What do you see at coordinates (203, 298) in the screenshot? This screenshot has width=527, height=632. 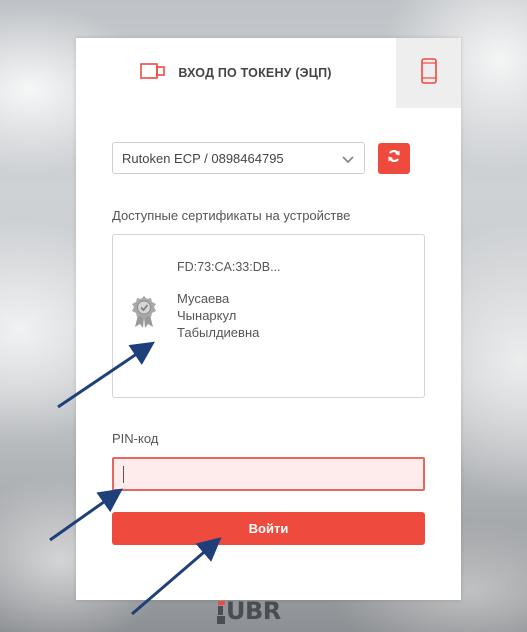 I see `certificate-owner-line: Мусаева` at bounding box center [203, 298].